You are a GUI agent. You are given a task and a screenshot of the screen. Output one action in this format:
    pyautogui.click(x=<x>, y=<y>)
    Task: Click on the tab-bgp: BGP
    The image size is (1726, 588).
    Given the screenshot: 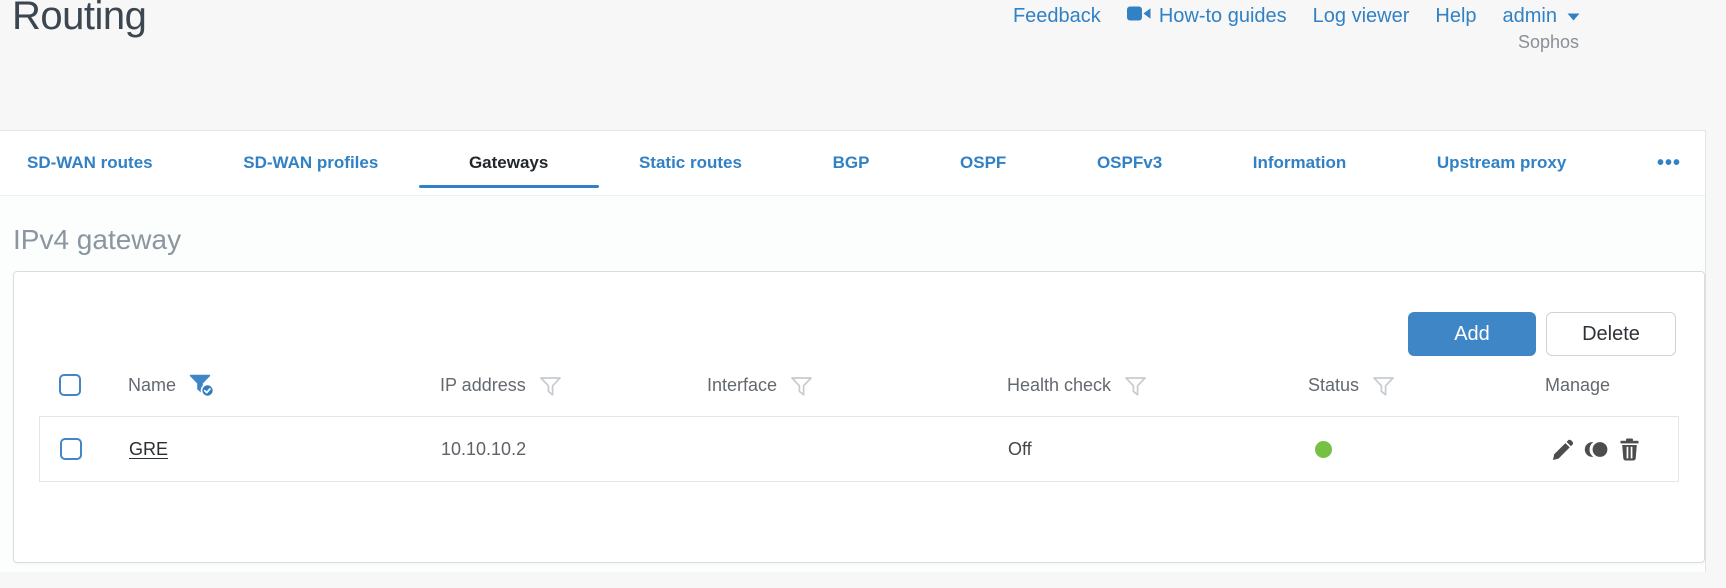 What is the action you would take?
    pyautogui.click(x=851, y=163)
    